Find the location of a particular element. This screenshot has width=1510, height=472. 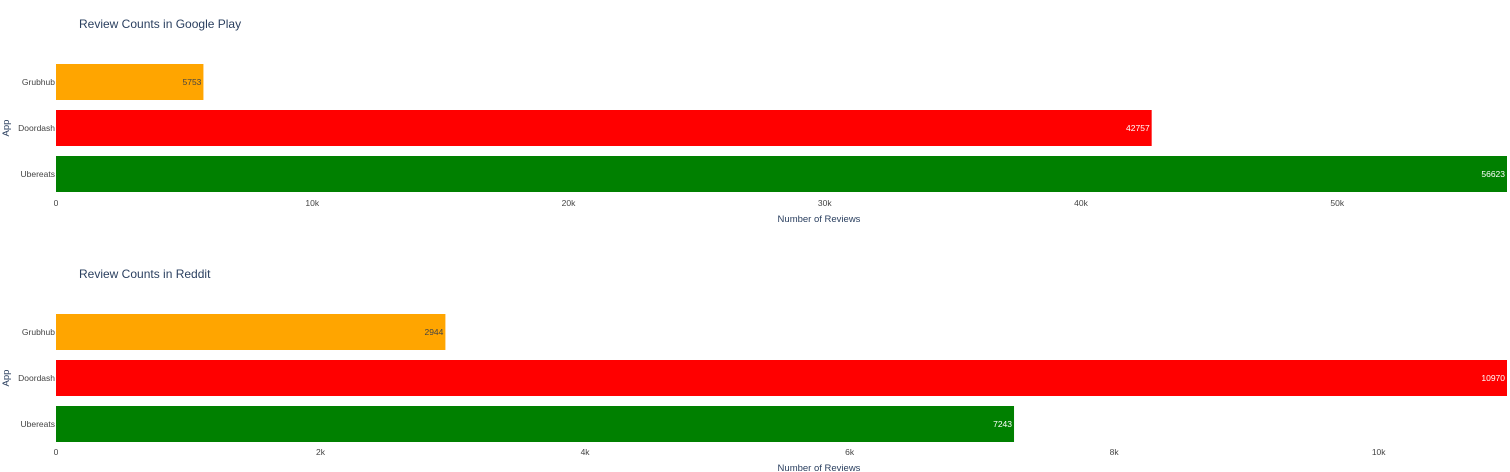

chart-title: Review Counts in Reddit is located at coordinates (145, 274).